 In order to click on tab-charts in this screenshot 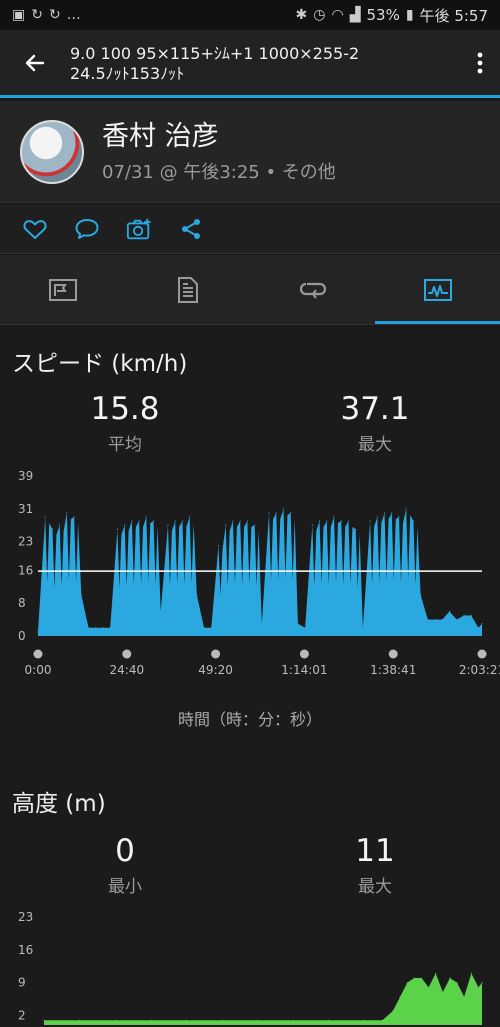, I will do `click(437, 289)`.